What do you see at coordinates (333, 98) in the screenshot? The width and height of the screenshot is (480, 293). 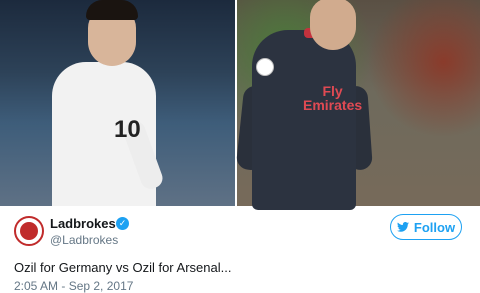 I see `shirt-sponsor: Fly Emirates` at bounding box center [333, 98].